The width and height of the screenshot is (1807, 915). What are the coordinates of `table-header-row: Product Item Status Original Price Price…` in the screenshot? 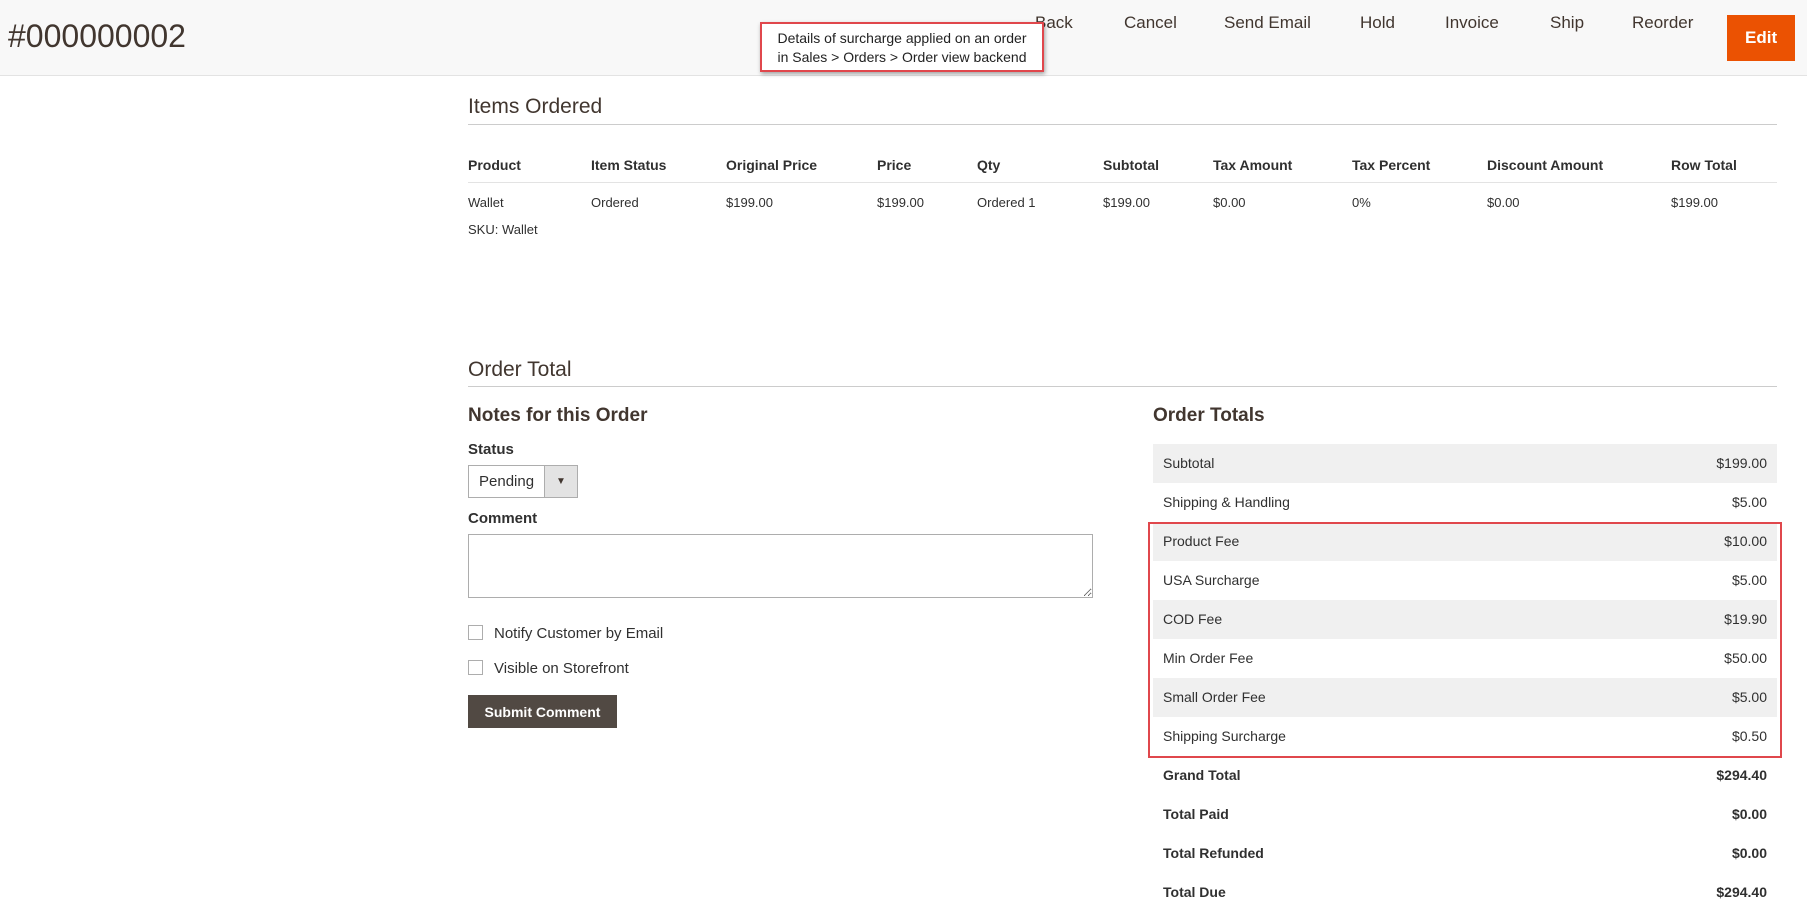 It's located at (1122, 165).